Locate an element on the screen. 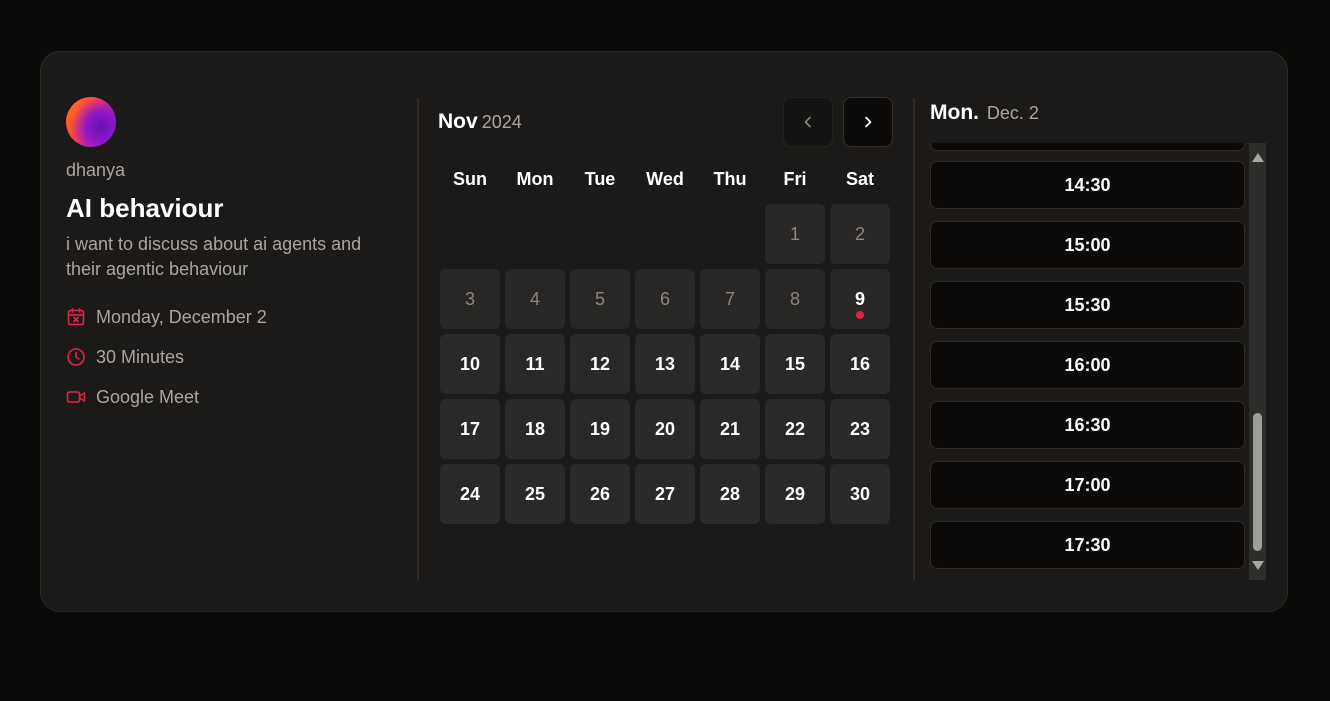  day-cell-today: 9 is located at coordinates (860, 299).